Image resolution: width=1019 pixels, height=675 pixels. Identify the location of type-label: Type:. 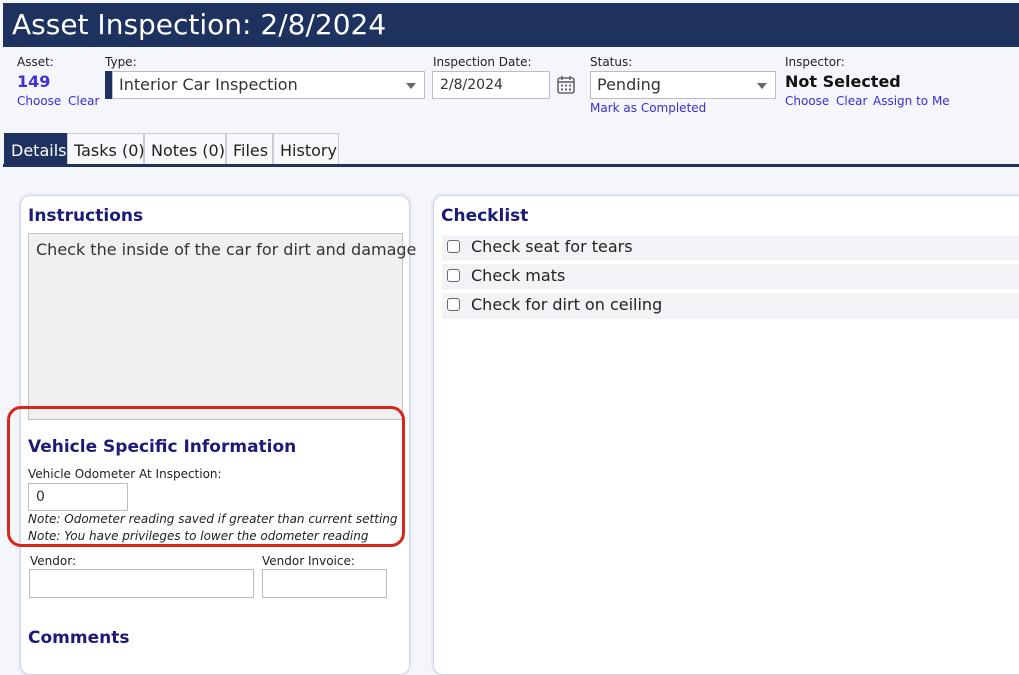
(121, 62).